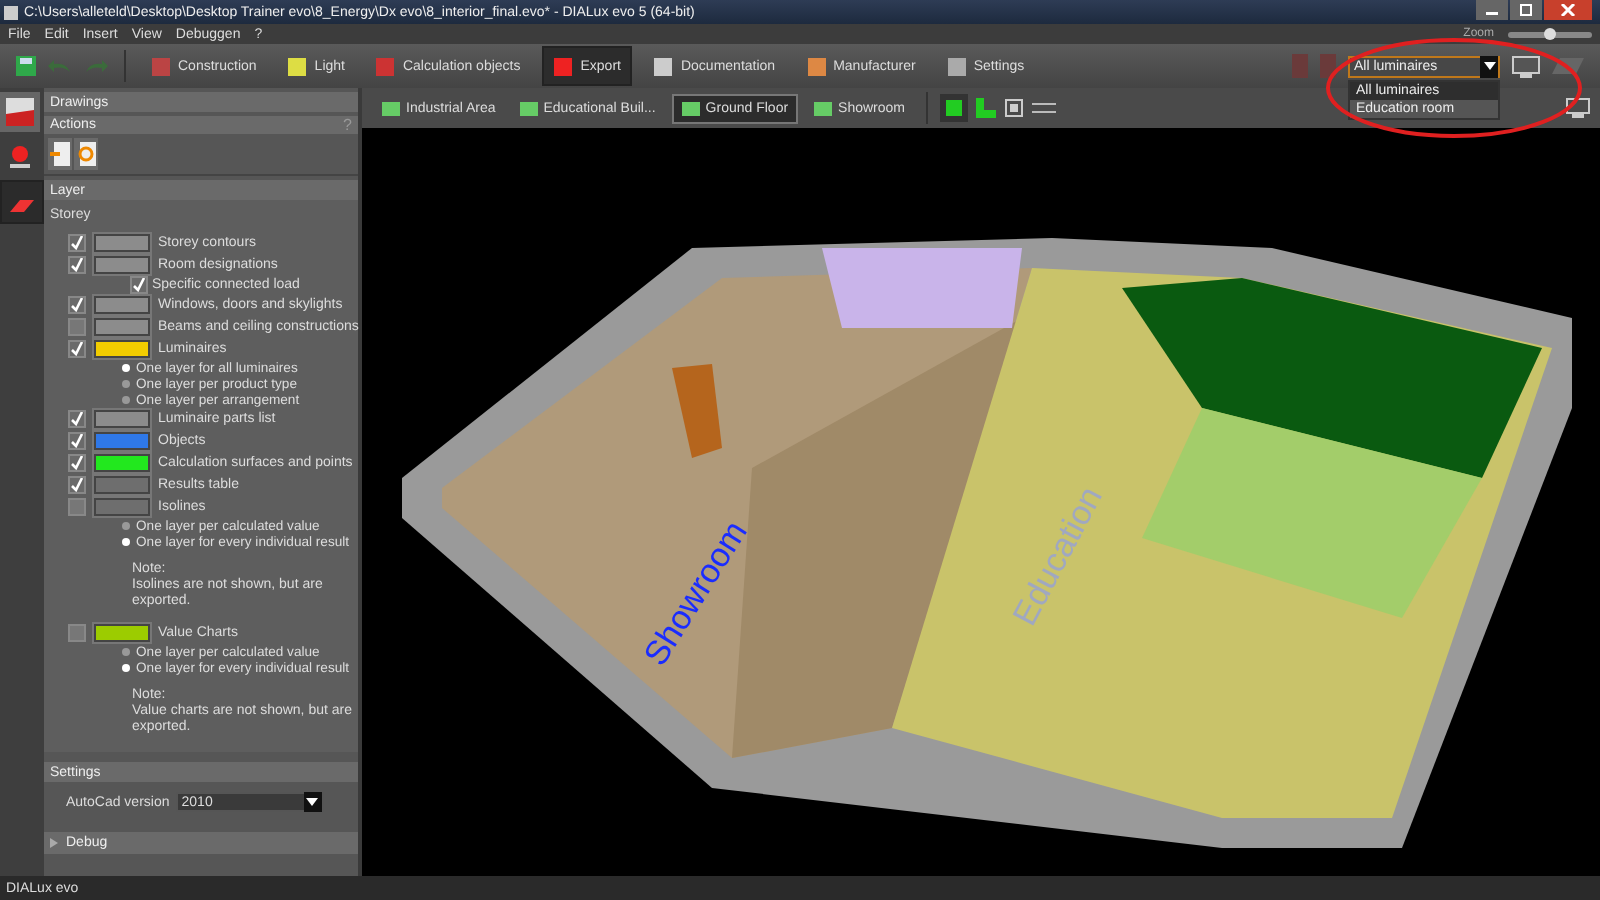 The width and height of the screenshot is (1600, 900). I want to click on zoom-slider, so click(1550, 34).